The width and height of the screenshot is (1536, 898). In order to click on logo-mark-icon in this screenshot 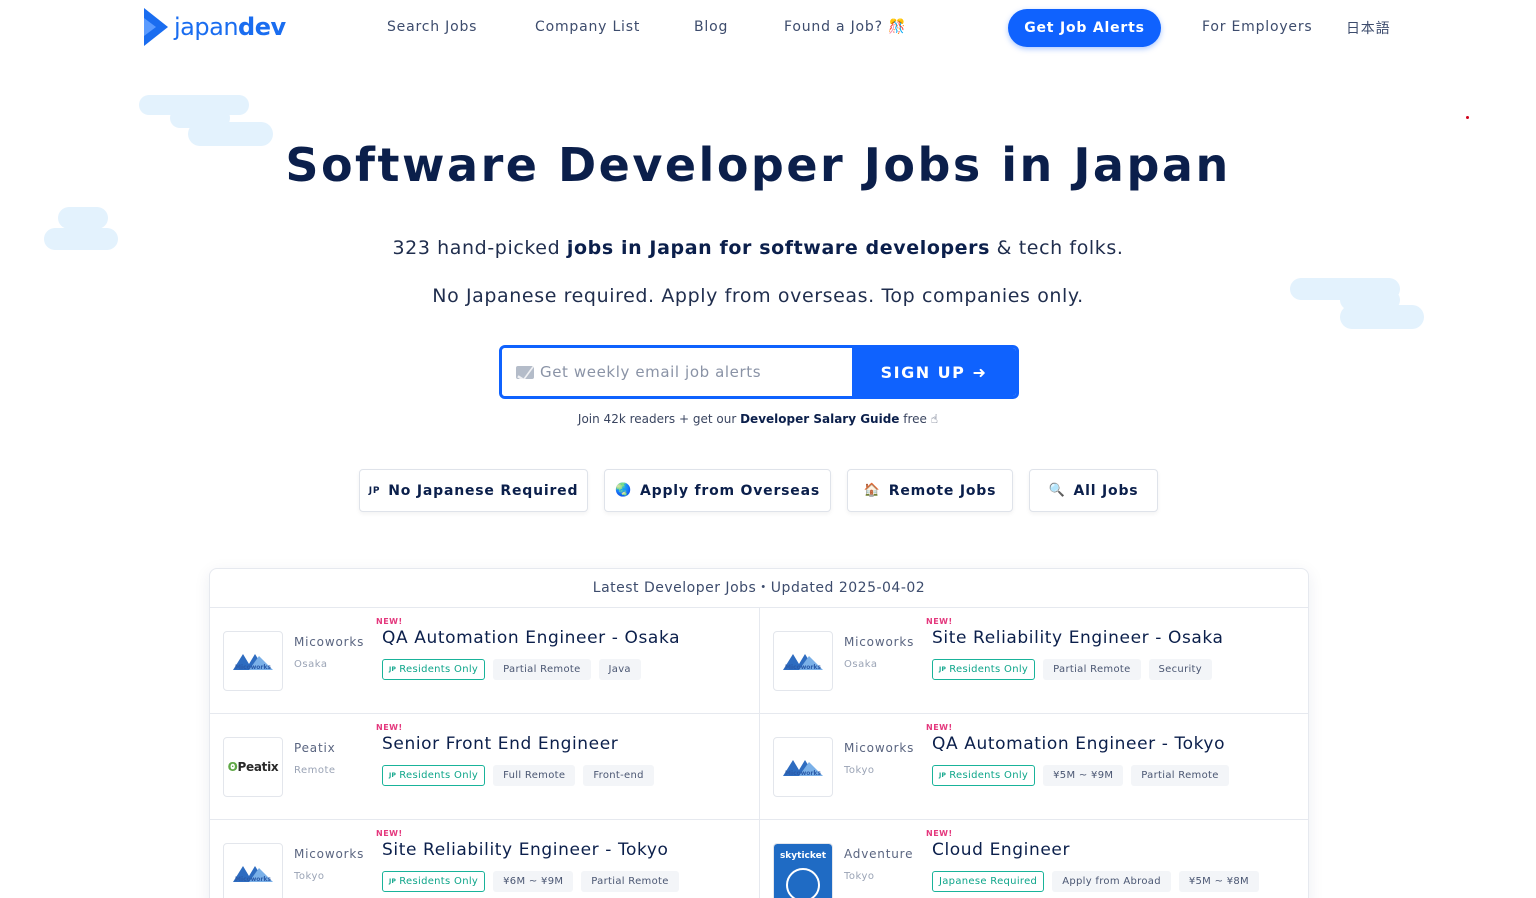, I will do `click(156, 27)`.